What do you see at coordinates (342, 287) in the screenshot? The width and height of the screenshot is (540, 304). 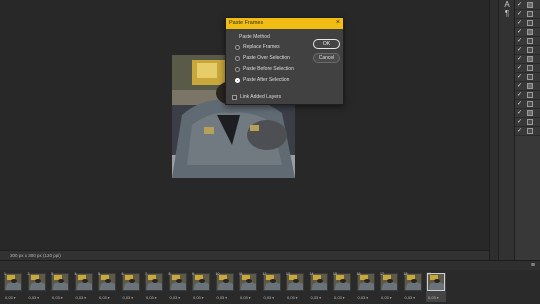 I see `timeline-frame: 15 0,03▾` at bounding box center [342, 287].